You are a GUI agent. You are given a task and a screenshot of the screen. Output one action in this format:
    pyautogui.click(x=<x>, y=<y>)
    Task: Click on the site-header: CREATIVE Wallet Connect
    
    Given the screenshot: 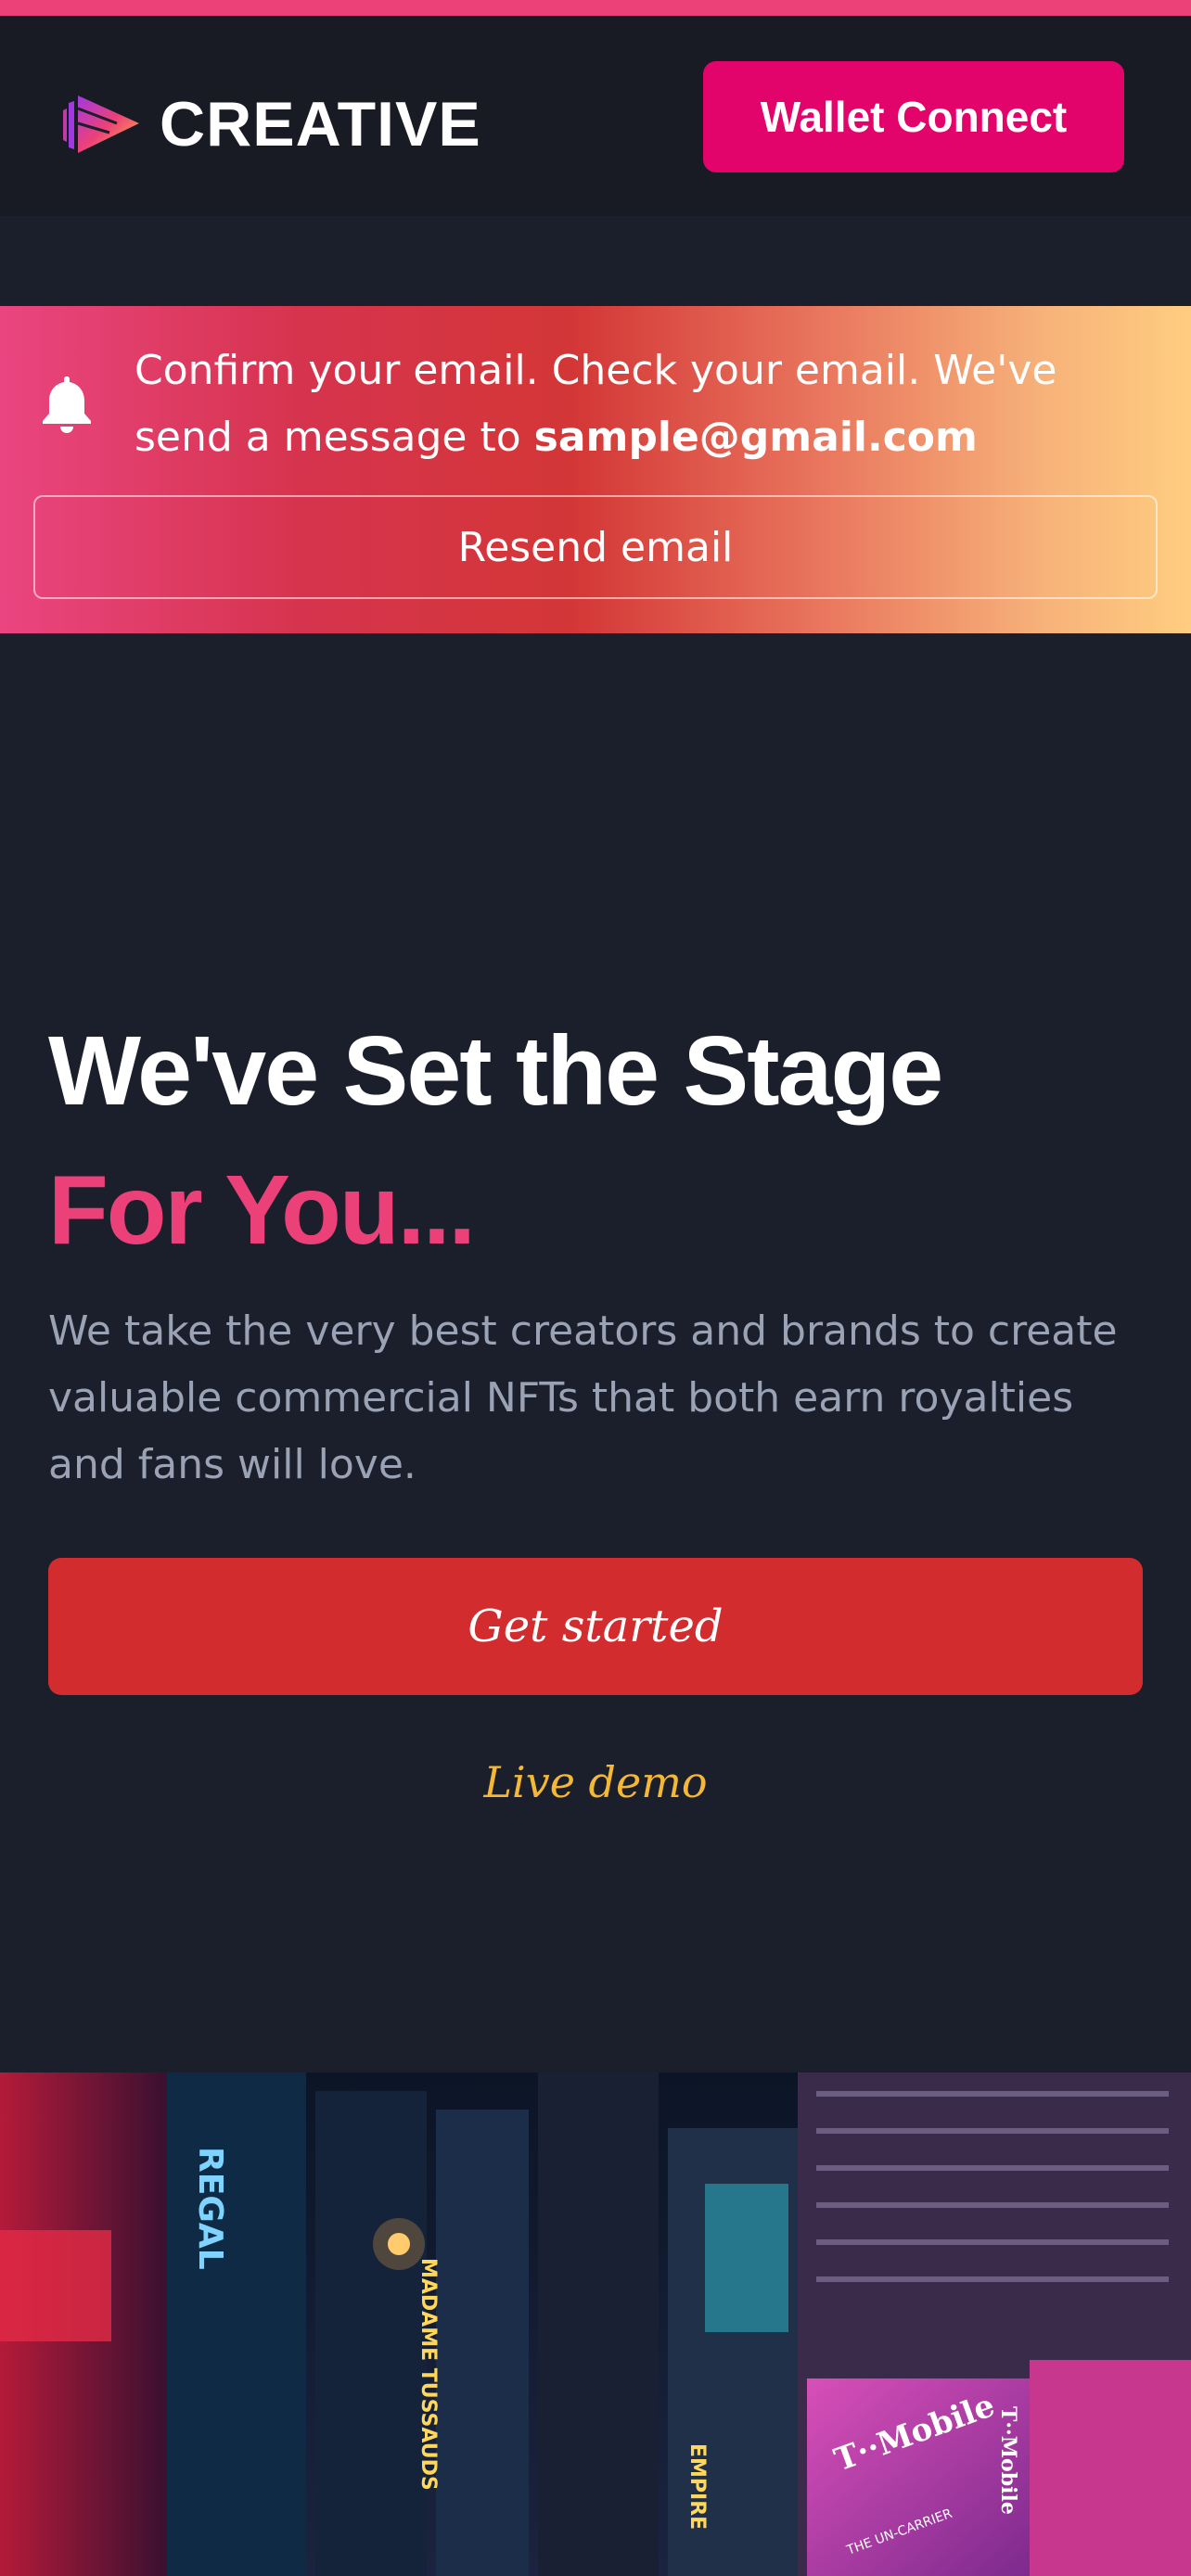 What is the action you would take?
    pyautogui.click(x=595, y=116)
    